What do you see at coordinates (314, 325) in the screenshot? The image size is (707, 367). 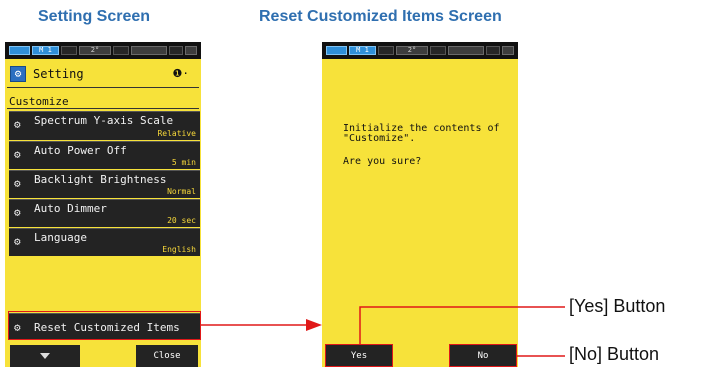 I see `arrow-right-icon` at bounding box center [314, 325].